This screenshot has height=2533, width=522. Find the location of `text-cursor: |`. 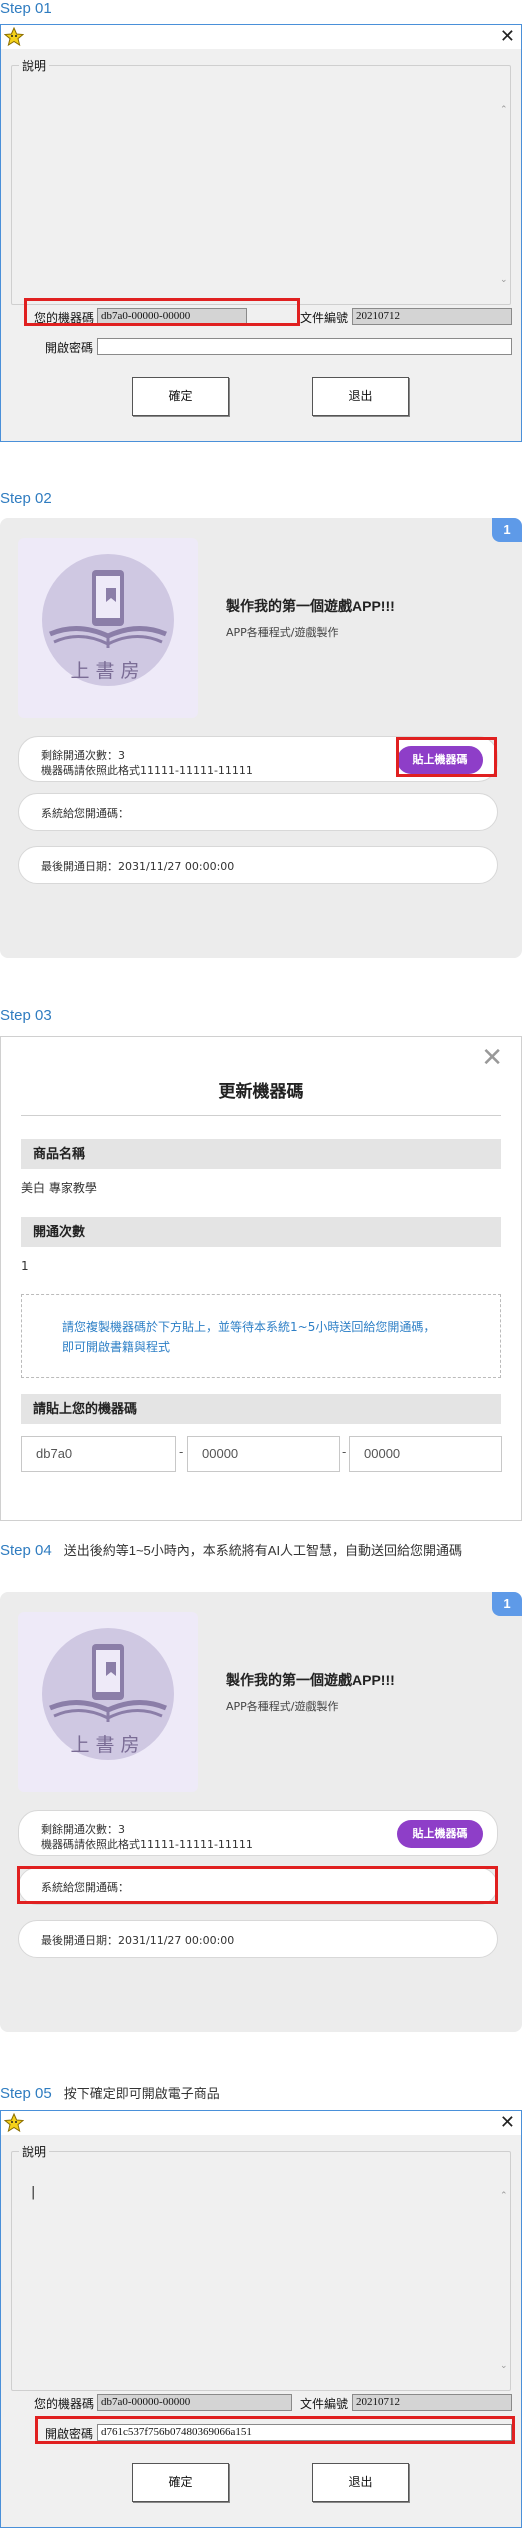

text-cursor: | is located at coordinates (33, 2192).